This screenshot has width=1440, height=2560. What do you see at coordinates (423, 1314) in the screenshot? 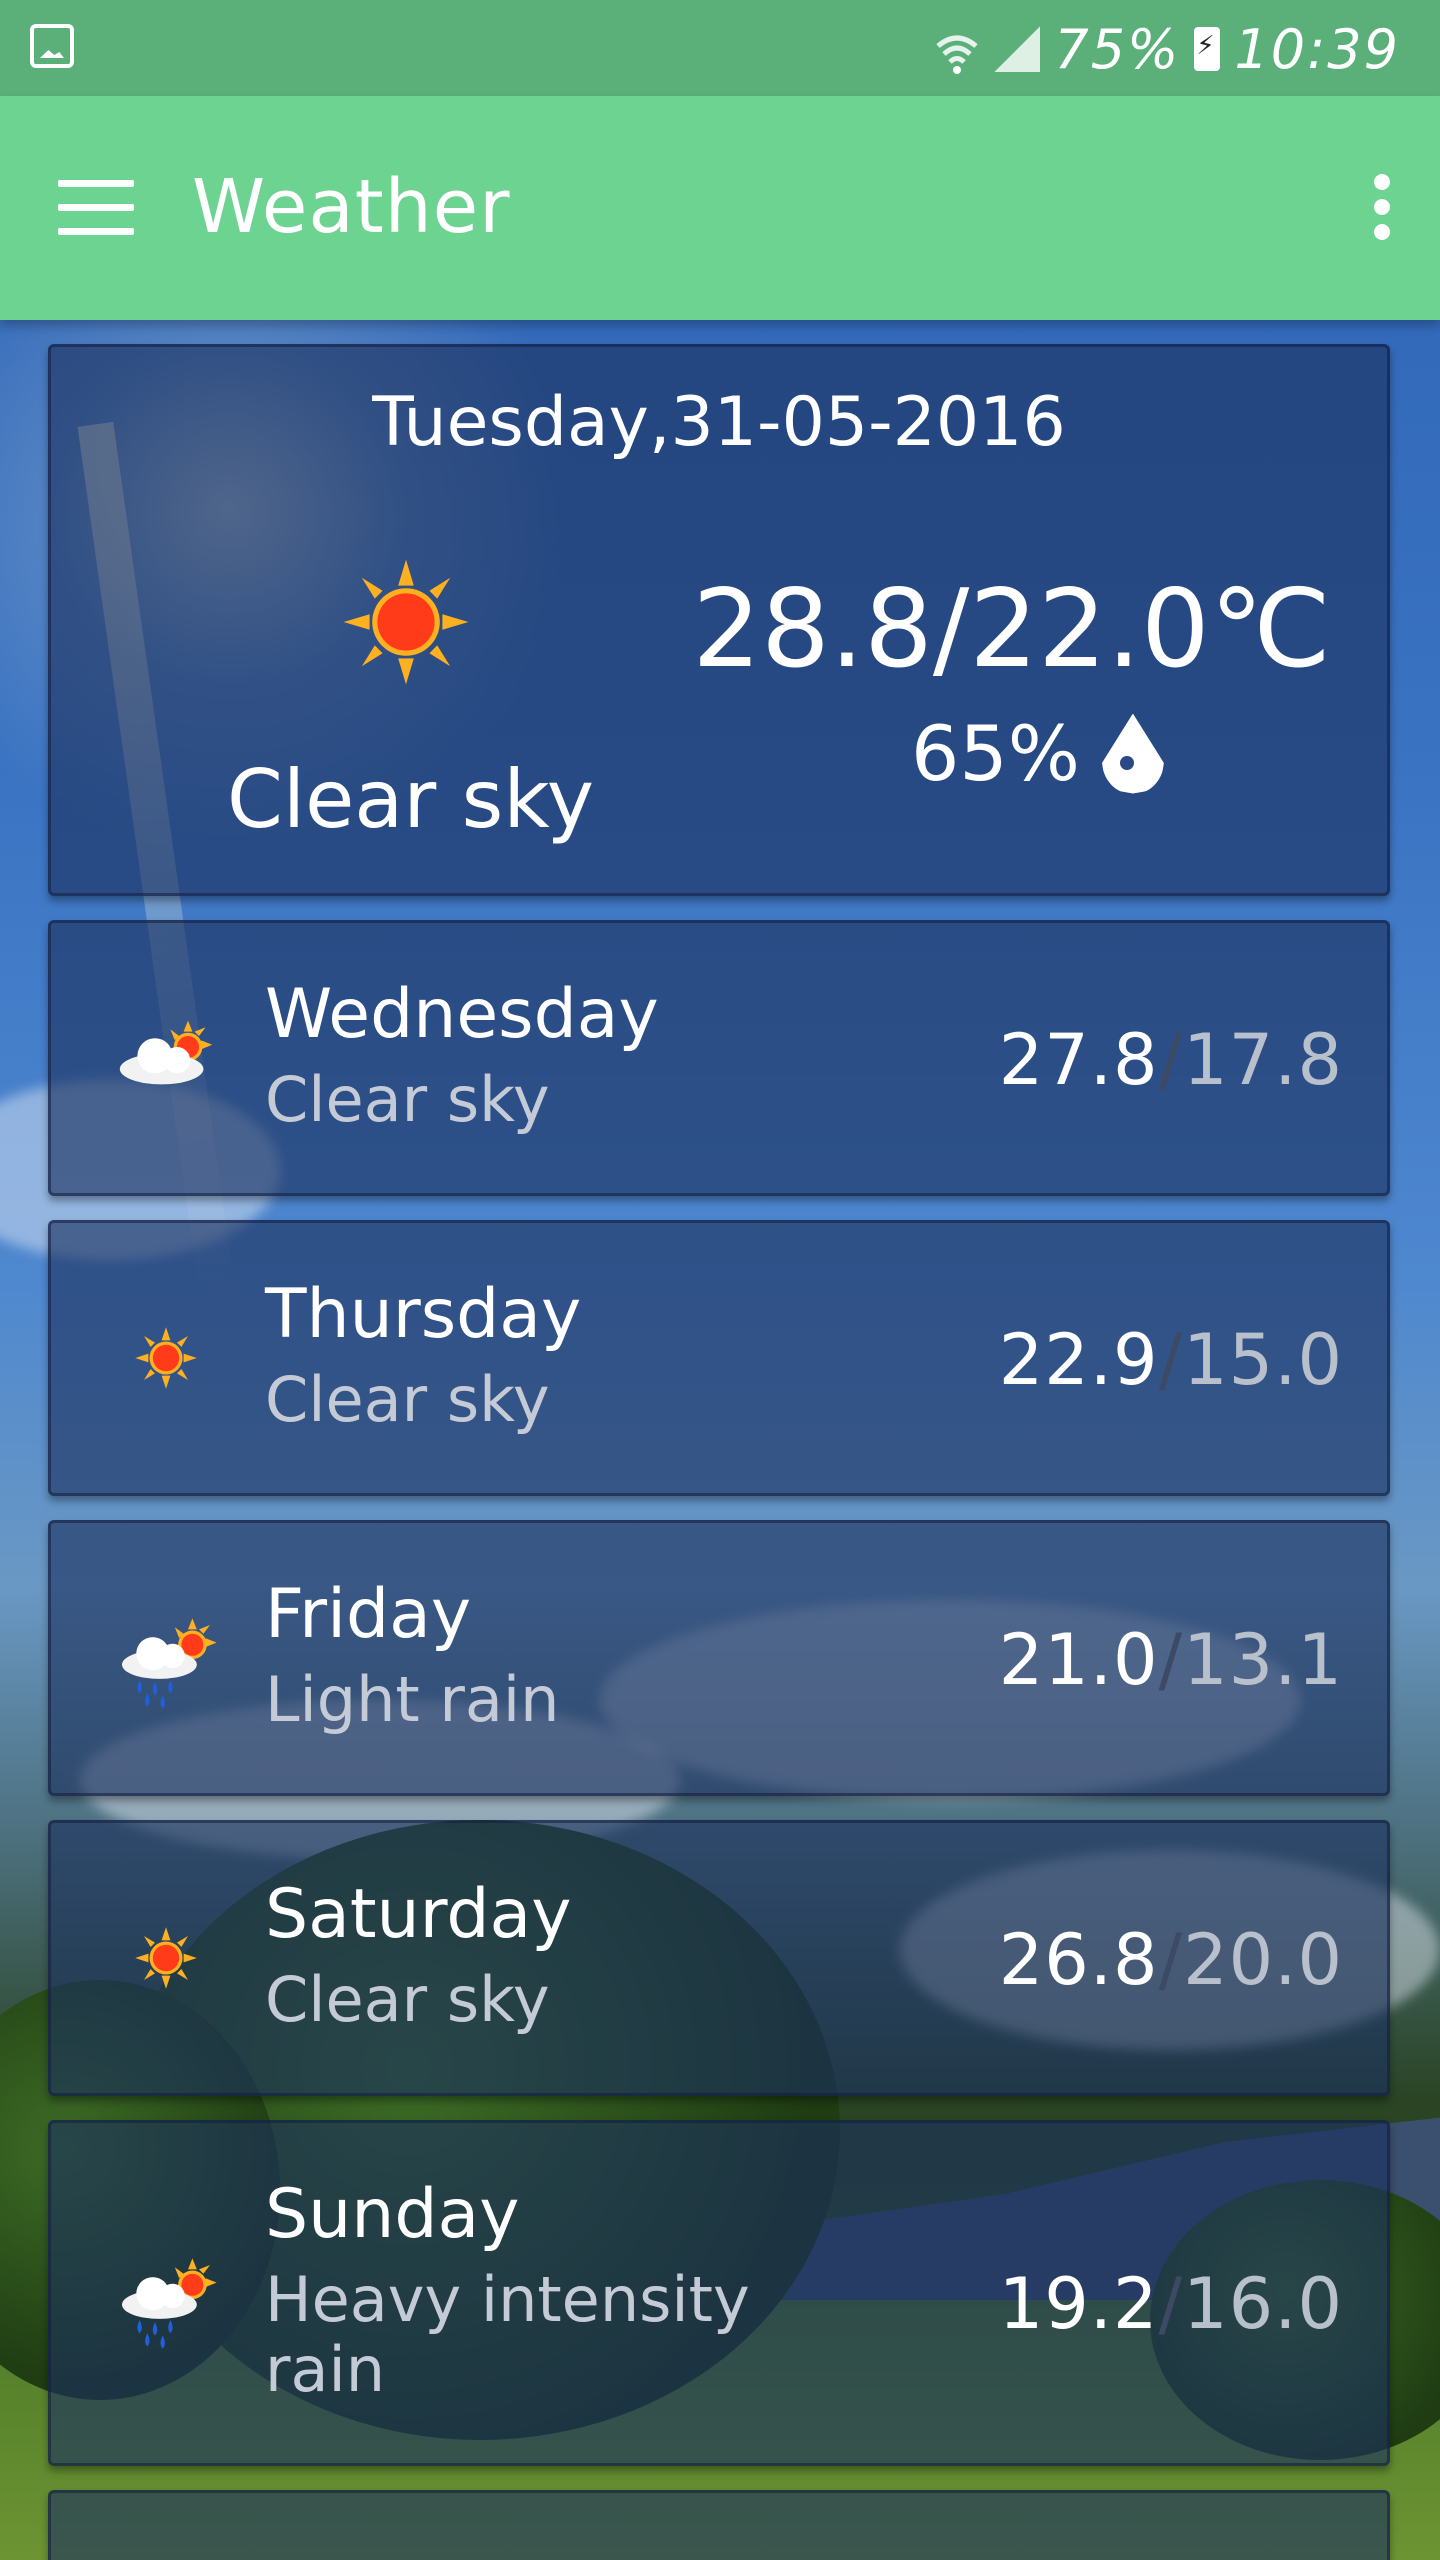
I see `forecast-day: Thursday` at bounding box center [423, 1314].